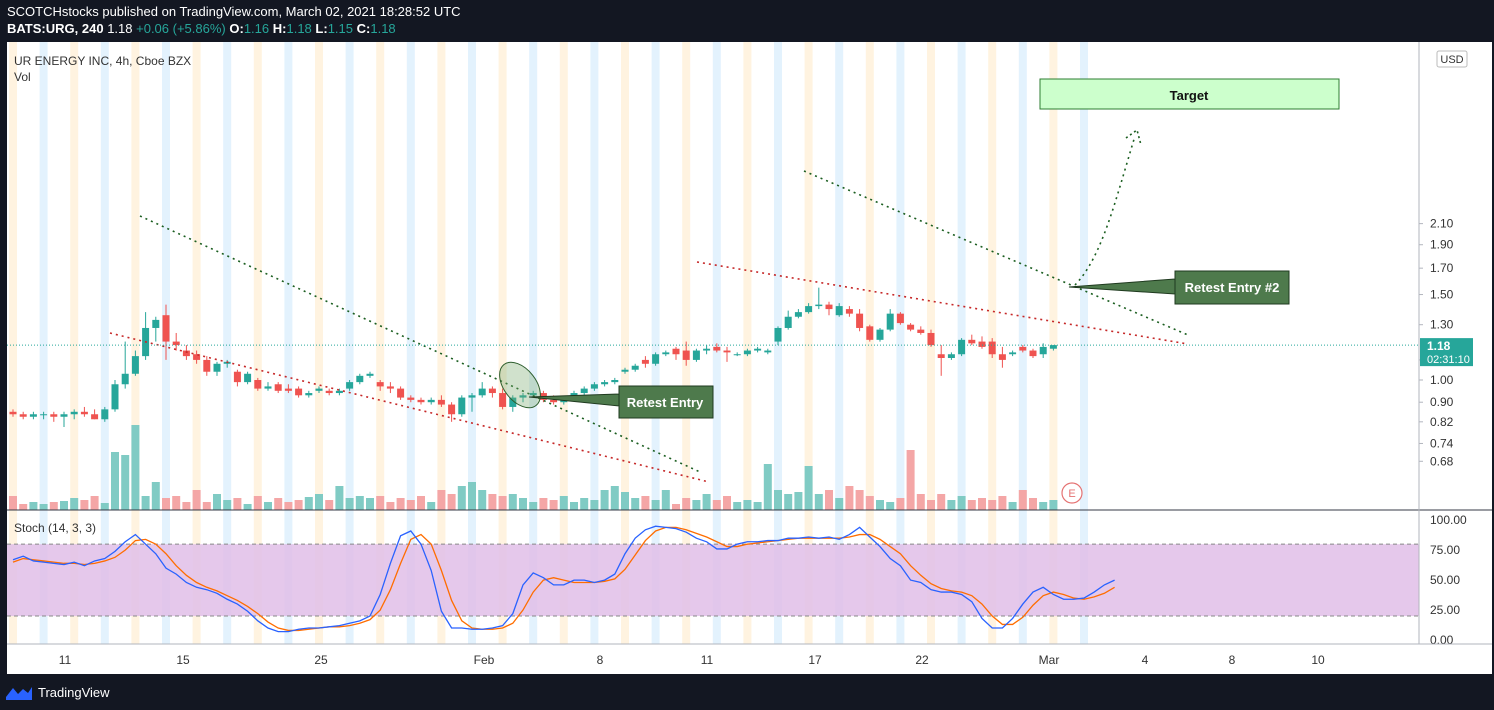  Describe the element at coordinates (55, 528) in the screenshot. I see `stoch-legend: Stoch (14, 3, 3)` at that location.